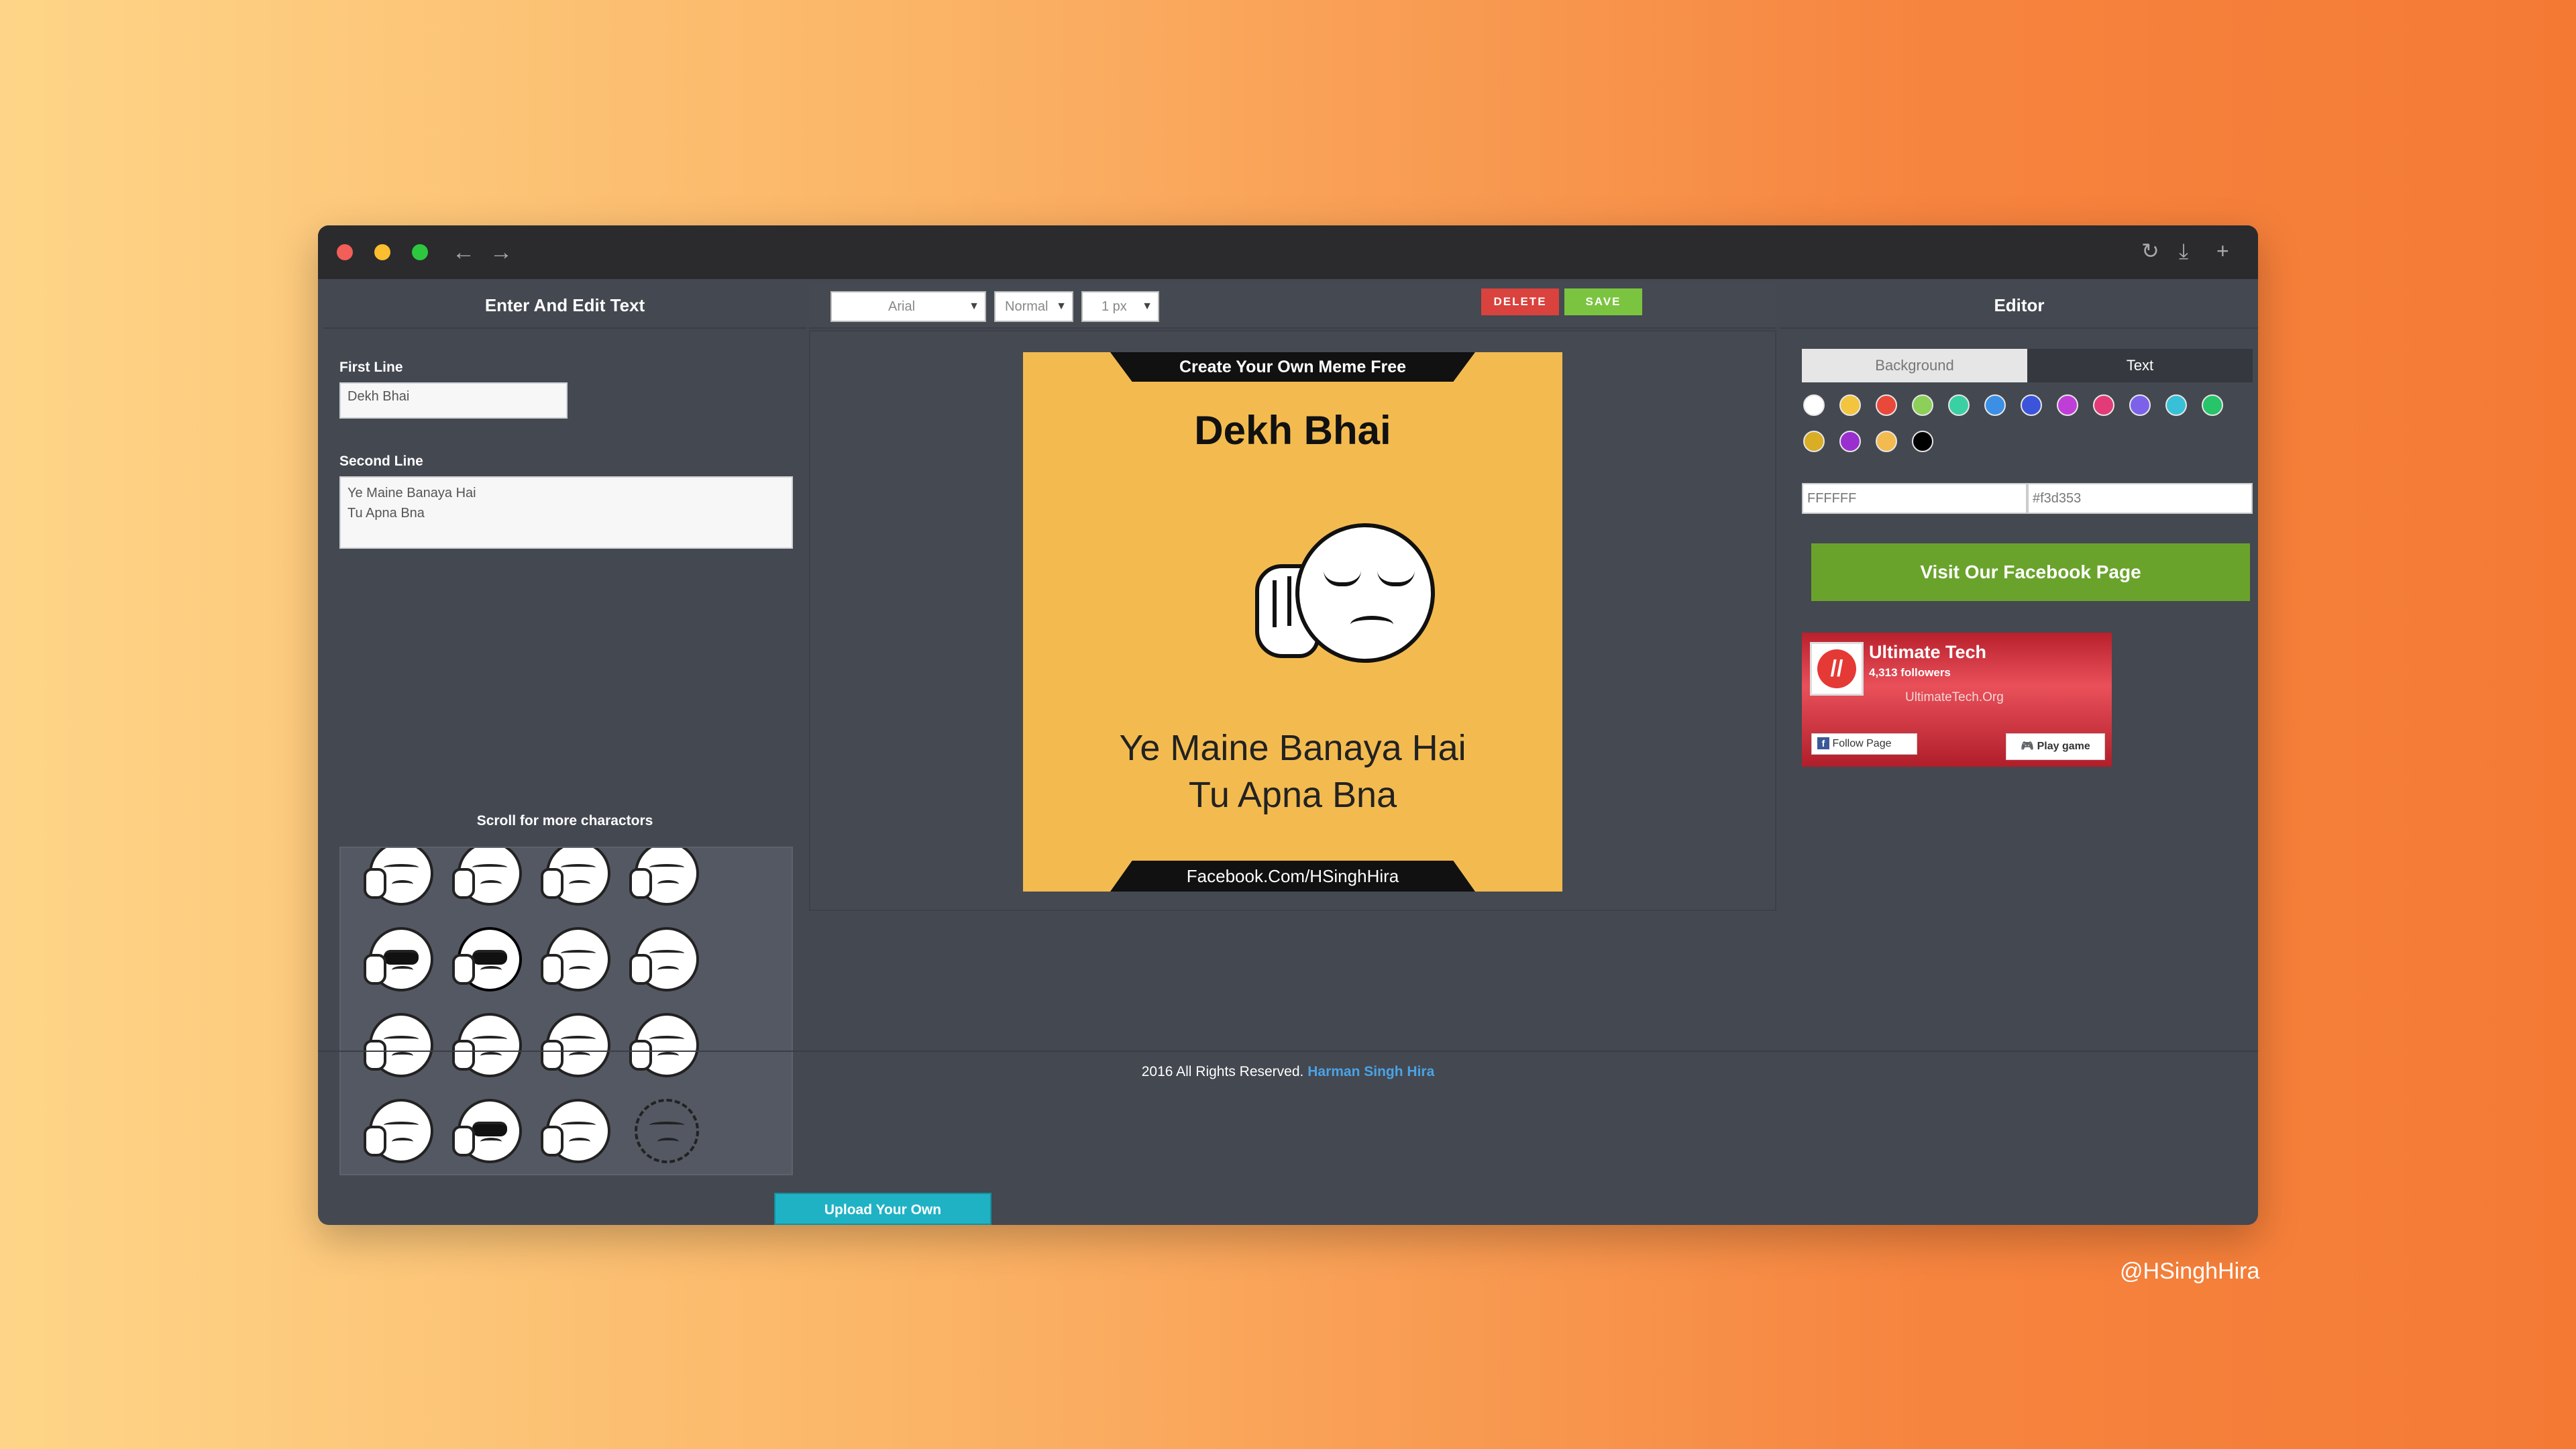  I want to click on color-swatch-purple, so click(1850, 441).